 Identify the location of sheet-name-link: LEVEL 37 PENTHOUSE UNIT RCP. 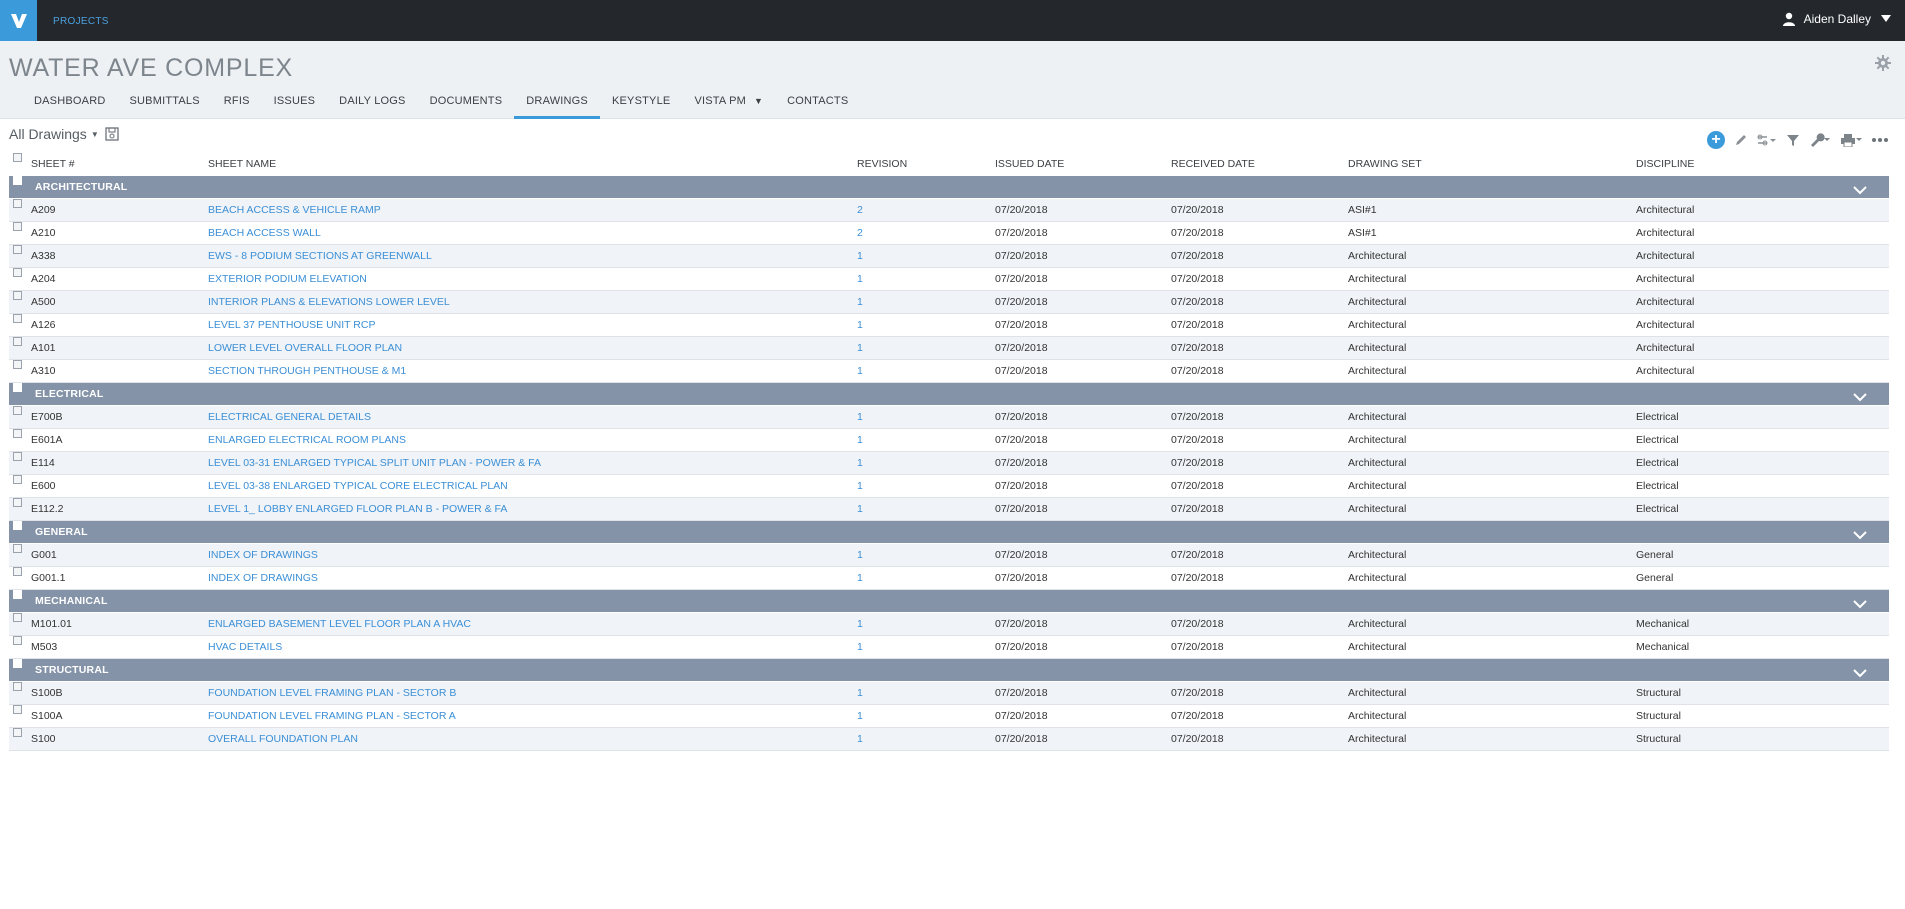
(291, 325).